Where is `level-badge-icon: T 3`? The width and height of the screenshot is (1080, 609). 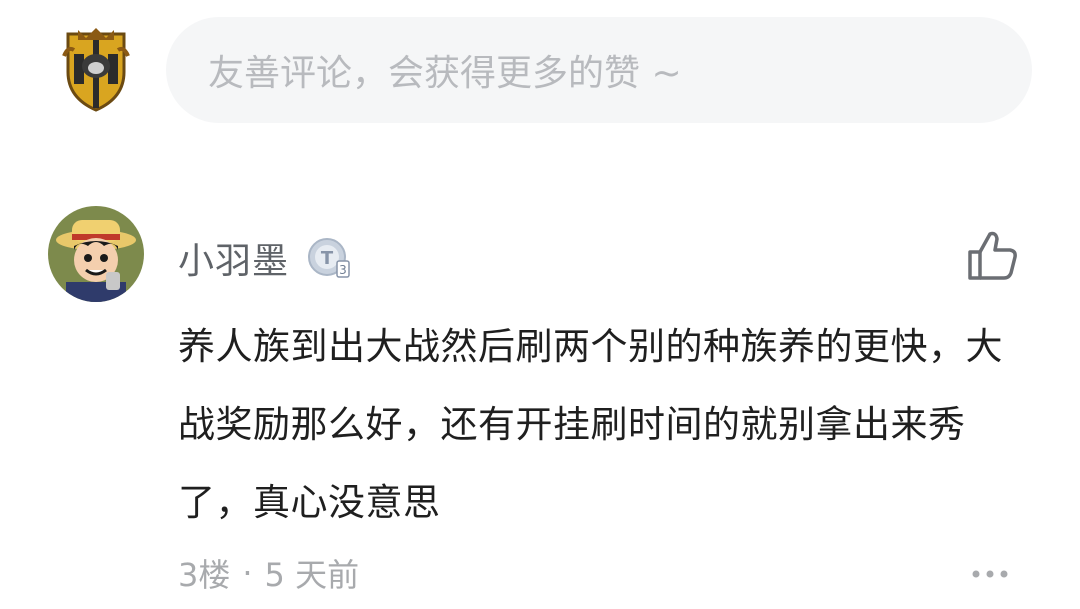
level-badge-icon: T 3 is located at coordinates (329, 258).